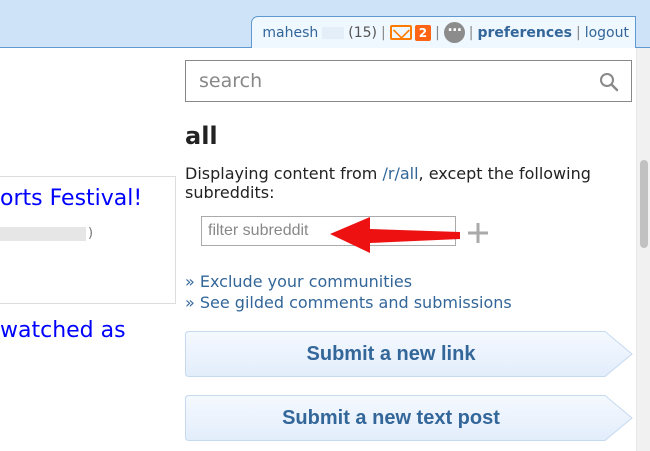 This screenshot has width=650, height=451. I want to click on karma-count: (15), so click(362, 32).